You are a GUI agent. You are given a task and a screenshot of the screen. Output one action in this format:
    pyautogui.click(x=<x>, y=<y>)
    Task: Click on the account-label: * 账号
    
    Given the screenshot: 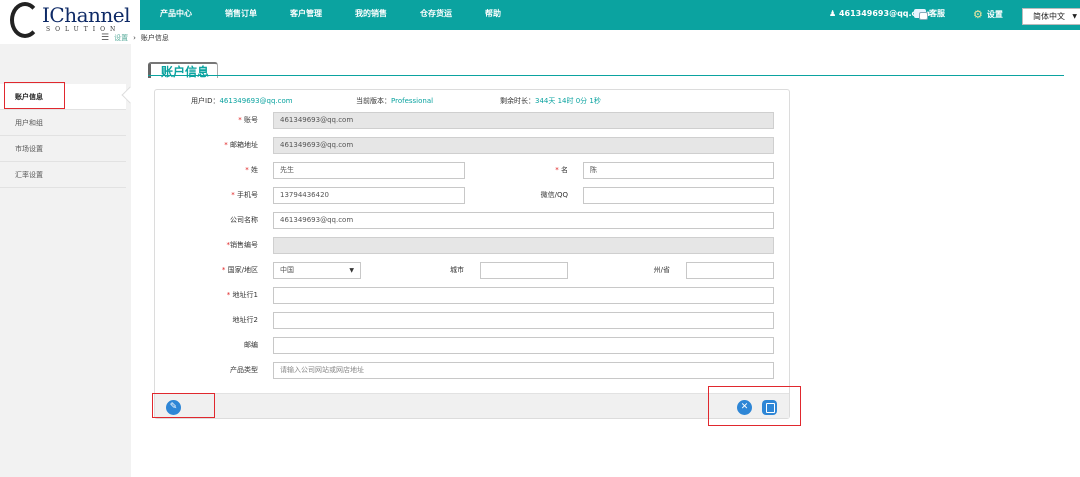 What is the action you would take?
    pyautogui.click(x=229, y=120)
    